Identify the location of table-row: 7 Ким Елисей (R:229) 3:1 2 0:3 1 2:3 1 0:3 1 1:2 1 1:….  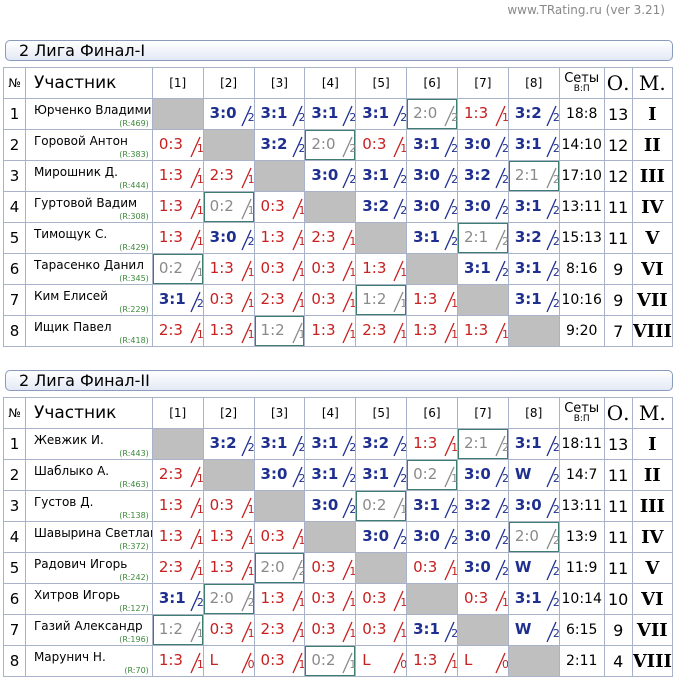
(338, 300).